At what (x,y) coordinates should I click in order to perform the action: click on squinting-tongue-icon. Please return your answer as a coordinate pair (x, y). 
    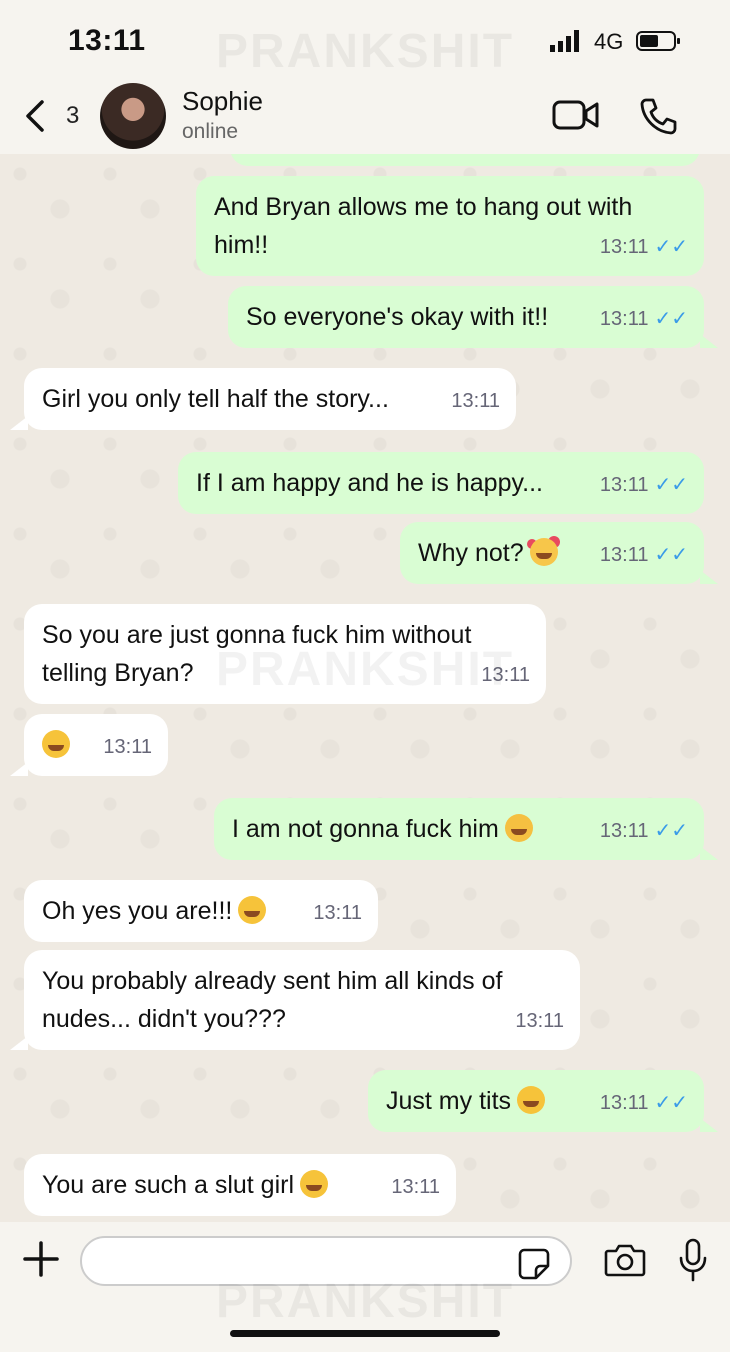
    Looking at the image, I should click on (314, 1184).